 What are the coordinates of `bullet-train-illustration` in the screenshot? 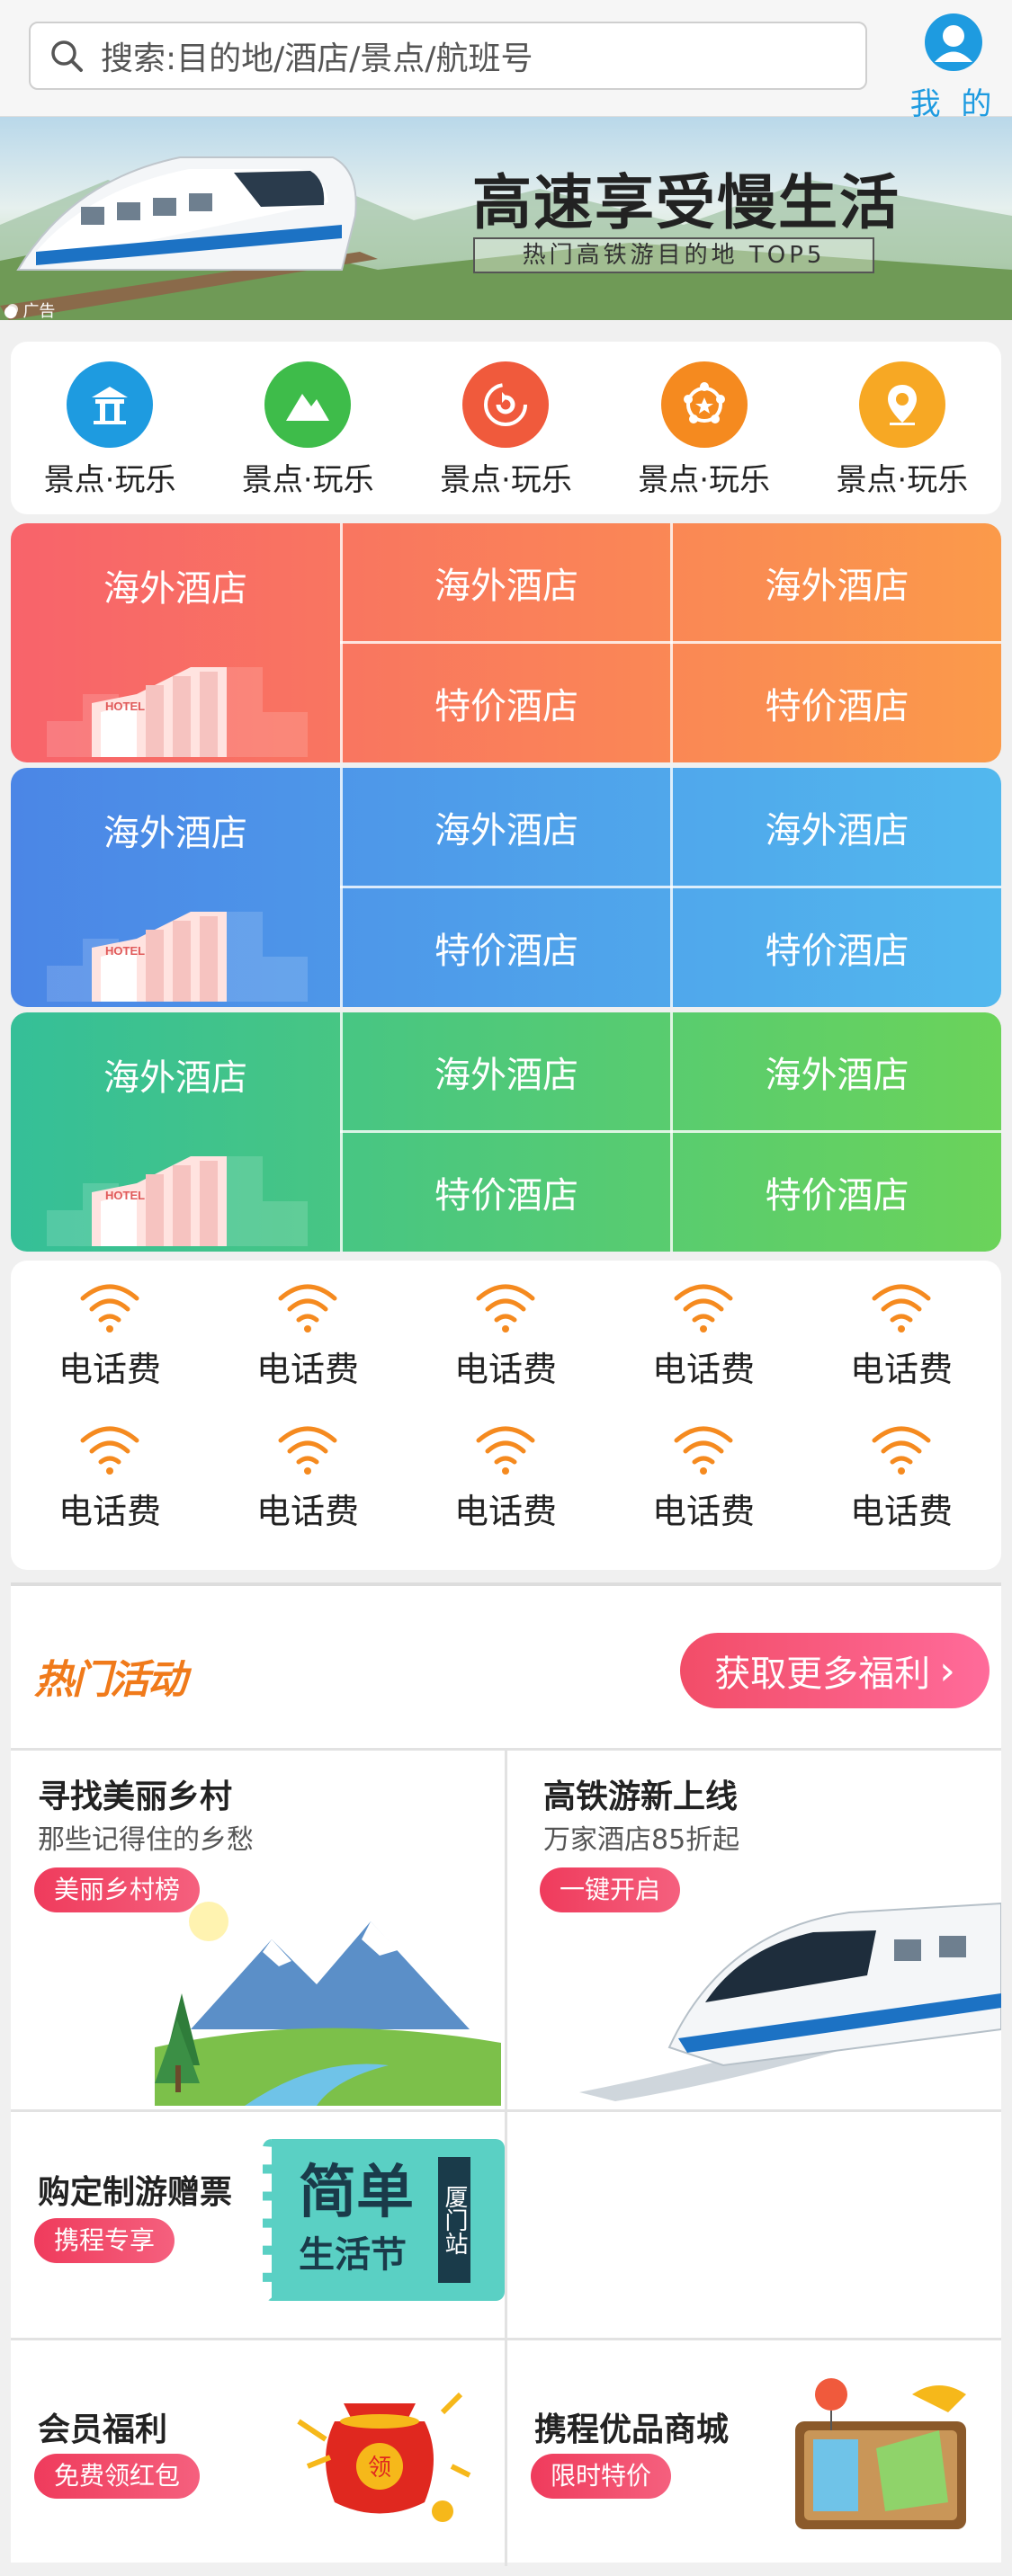 It's located at (790, 2001).